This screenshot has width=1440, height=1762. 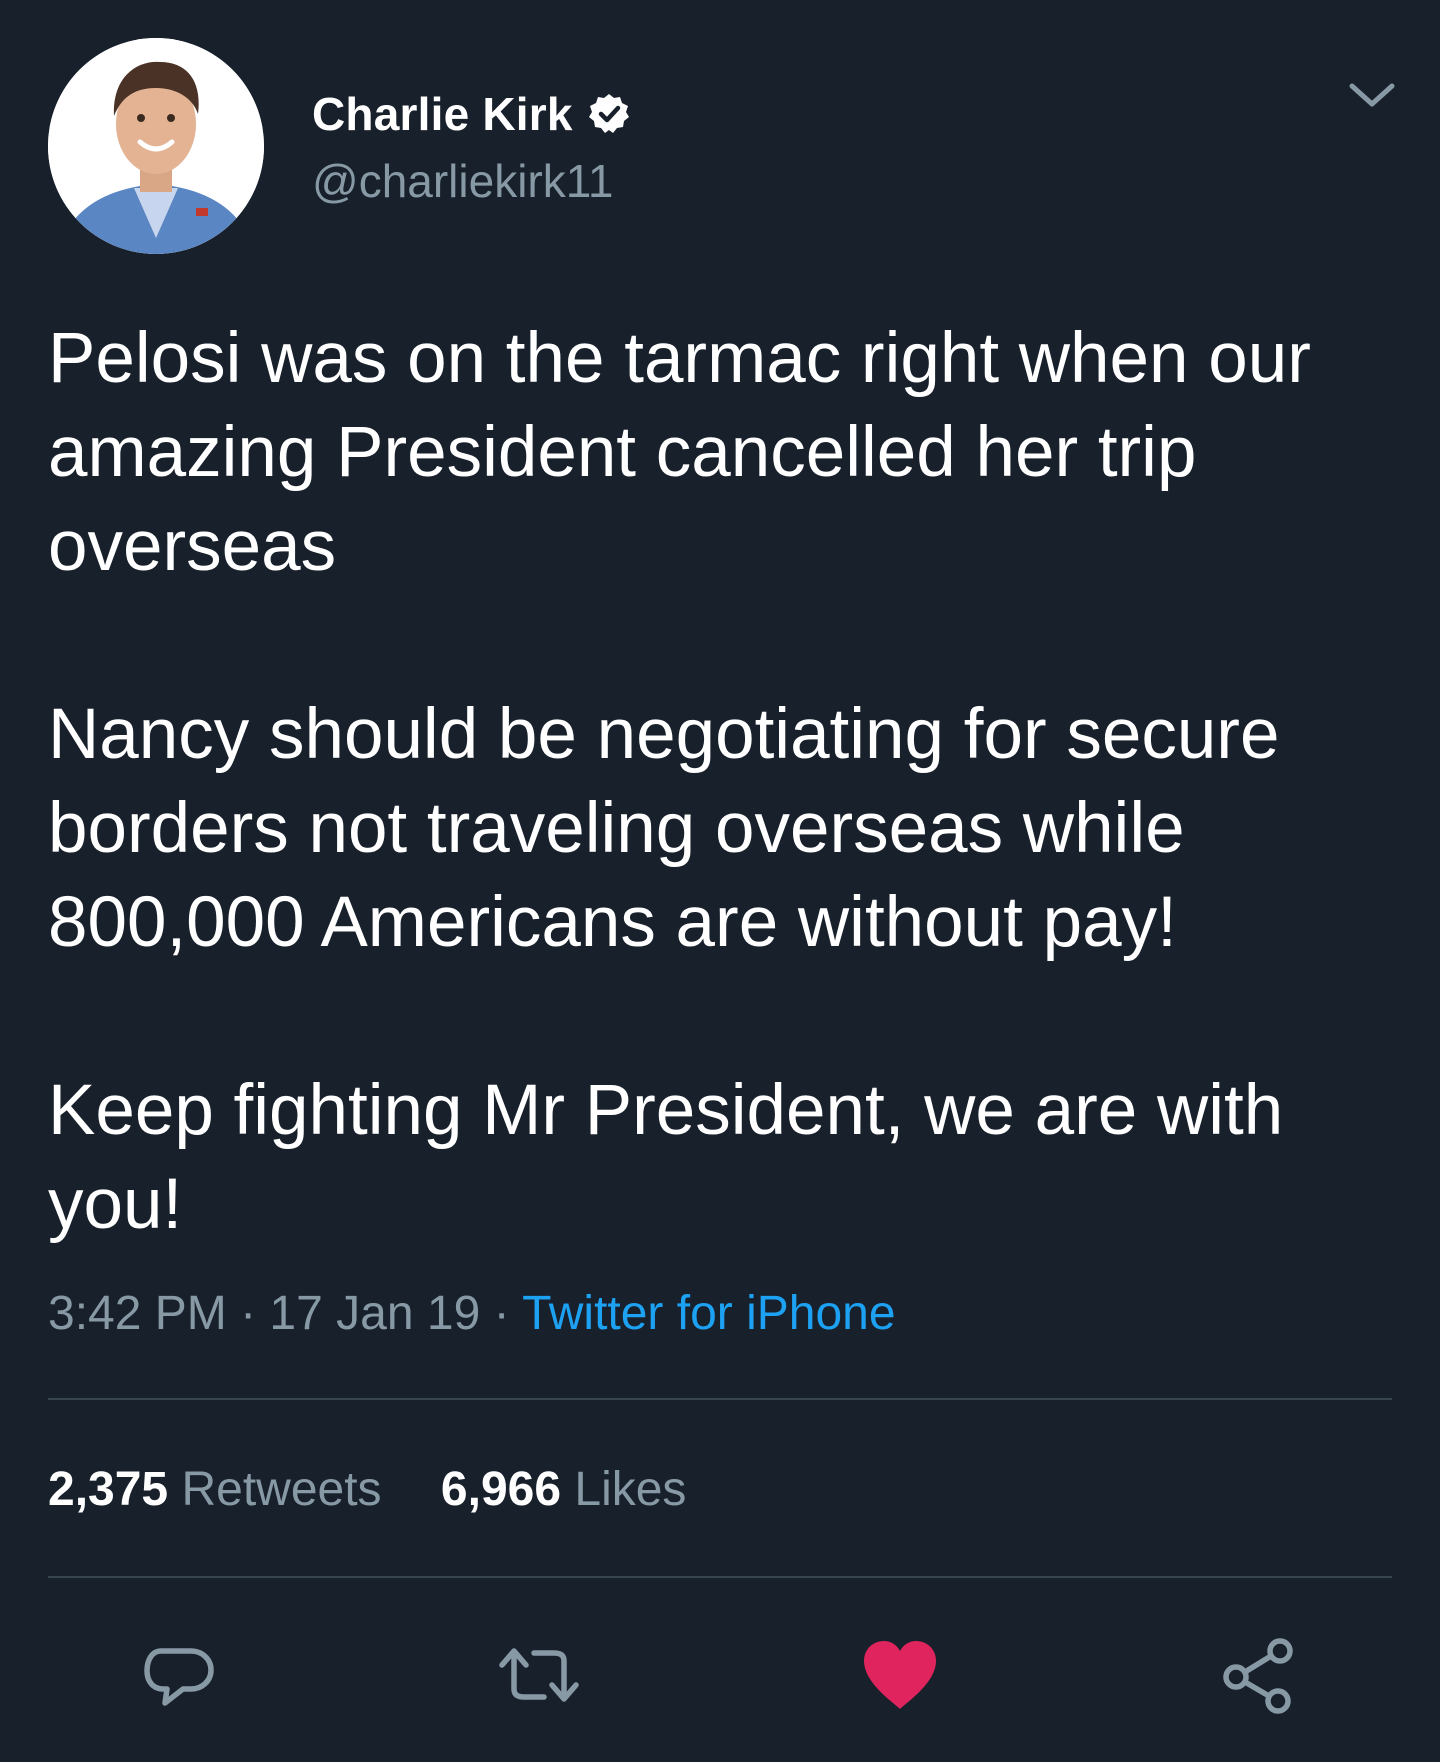 What do you see at coordinates (137, 1313) in the screenshot?
I see `tweet-time: 3:42 PM` at bounding box center [137, 1313].